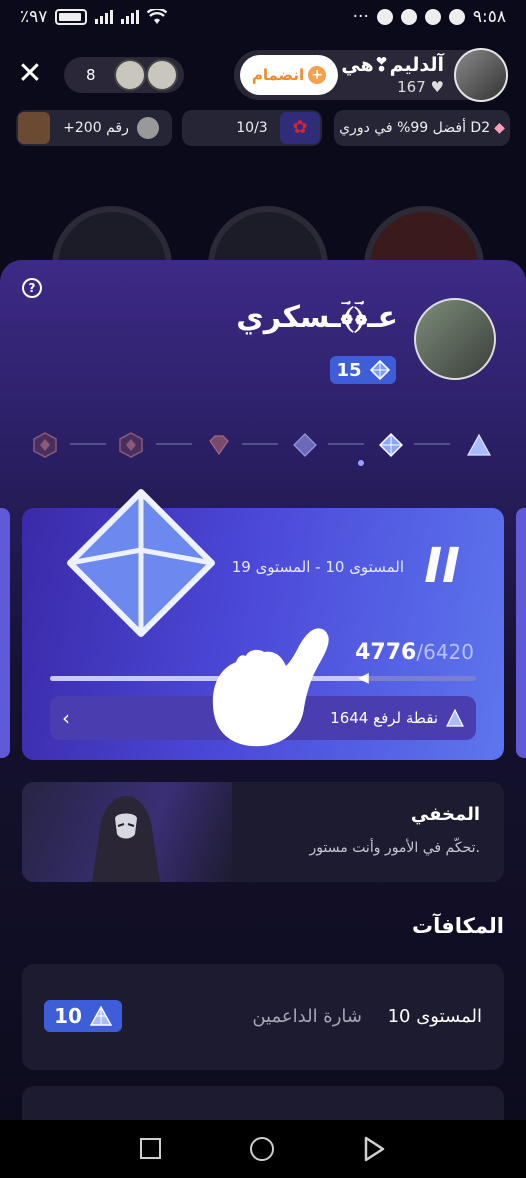  I want to click on battery-percent: ٪٩٧, so click(34, 17).